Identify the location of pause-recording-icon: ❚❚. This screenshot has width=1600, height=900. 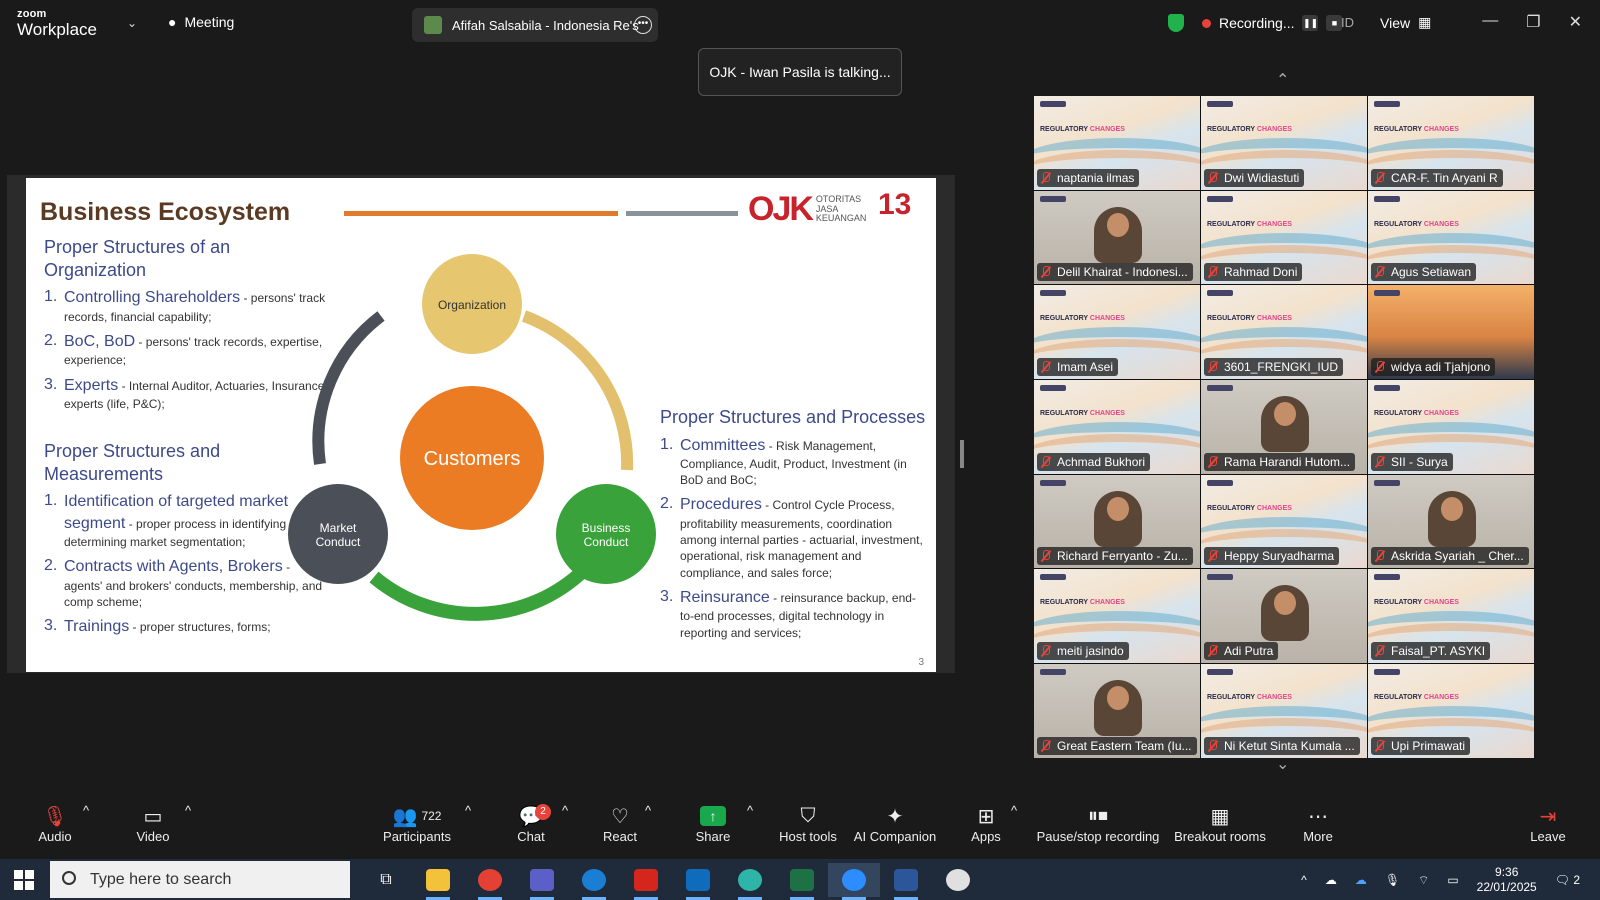
(1310, 23).